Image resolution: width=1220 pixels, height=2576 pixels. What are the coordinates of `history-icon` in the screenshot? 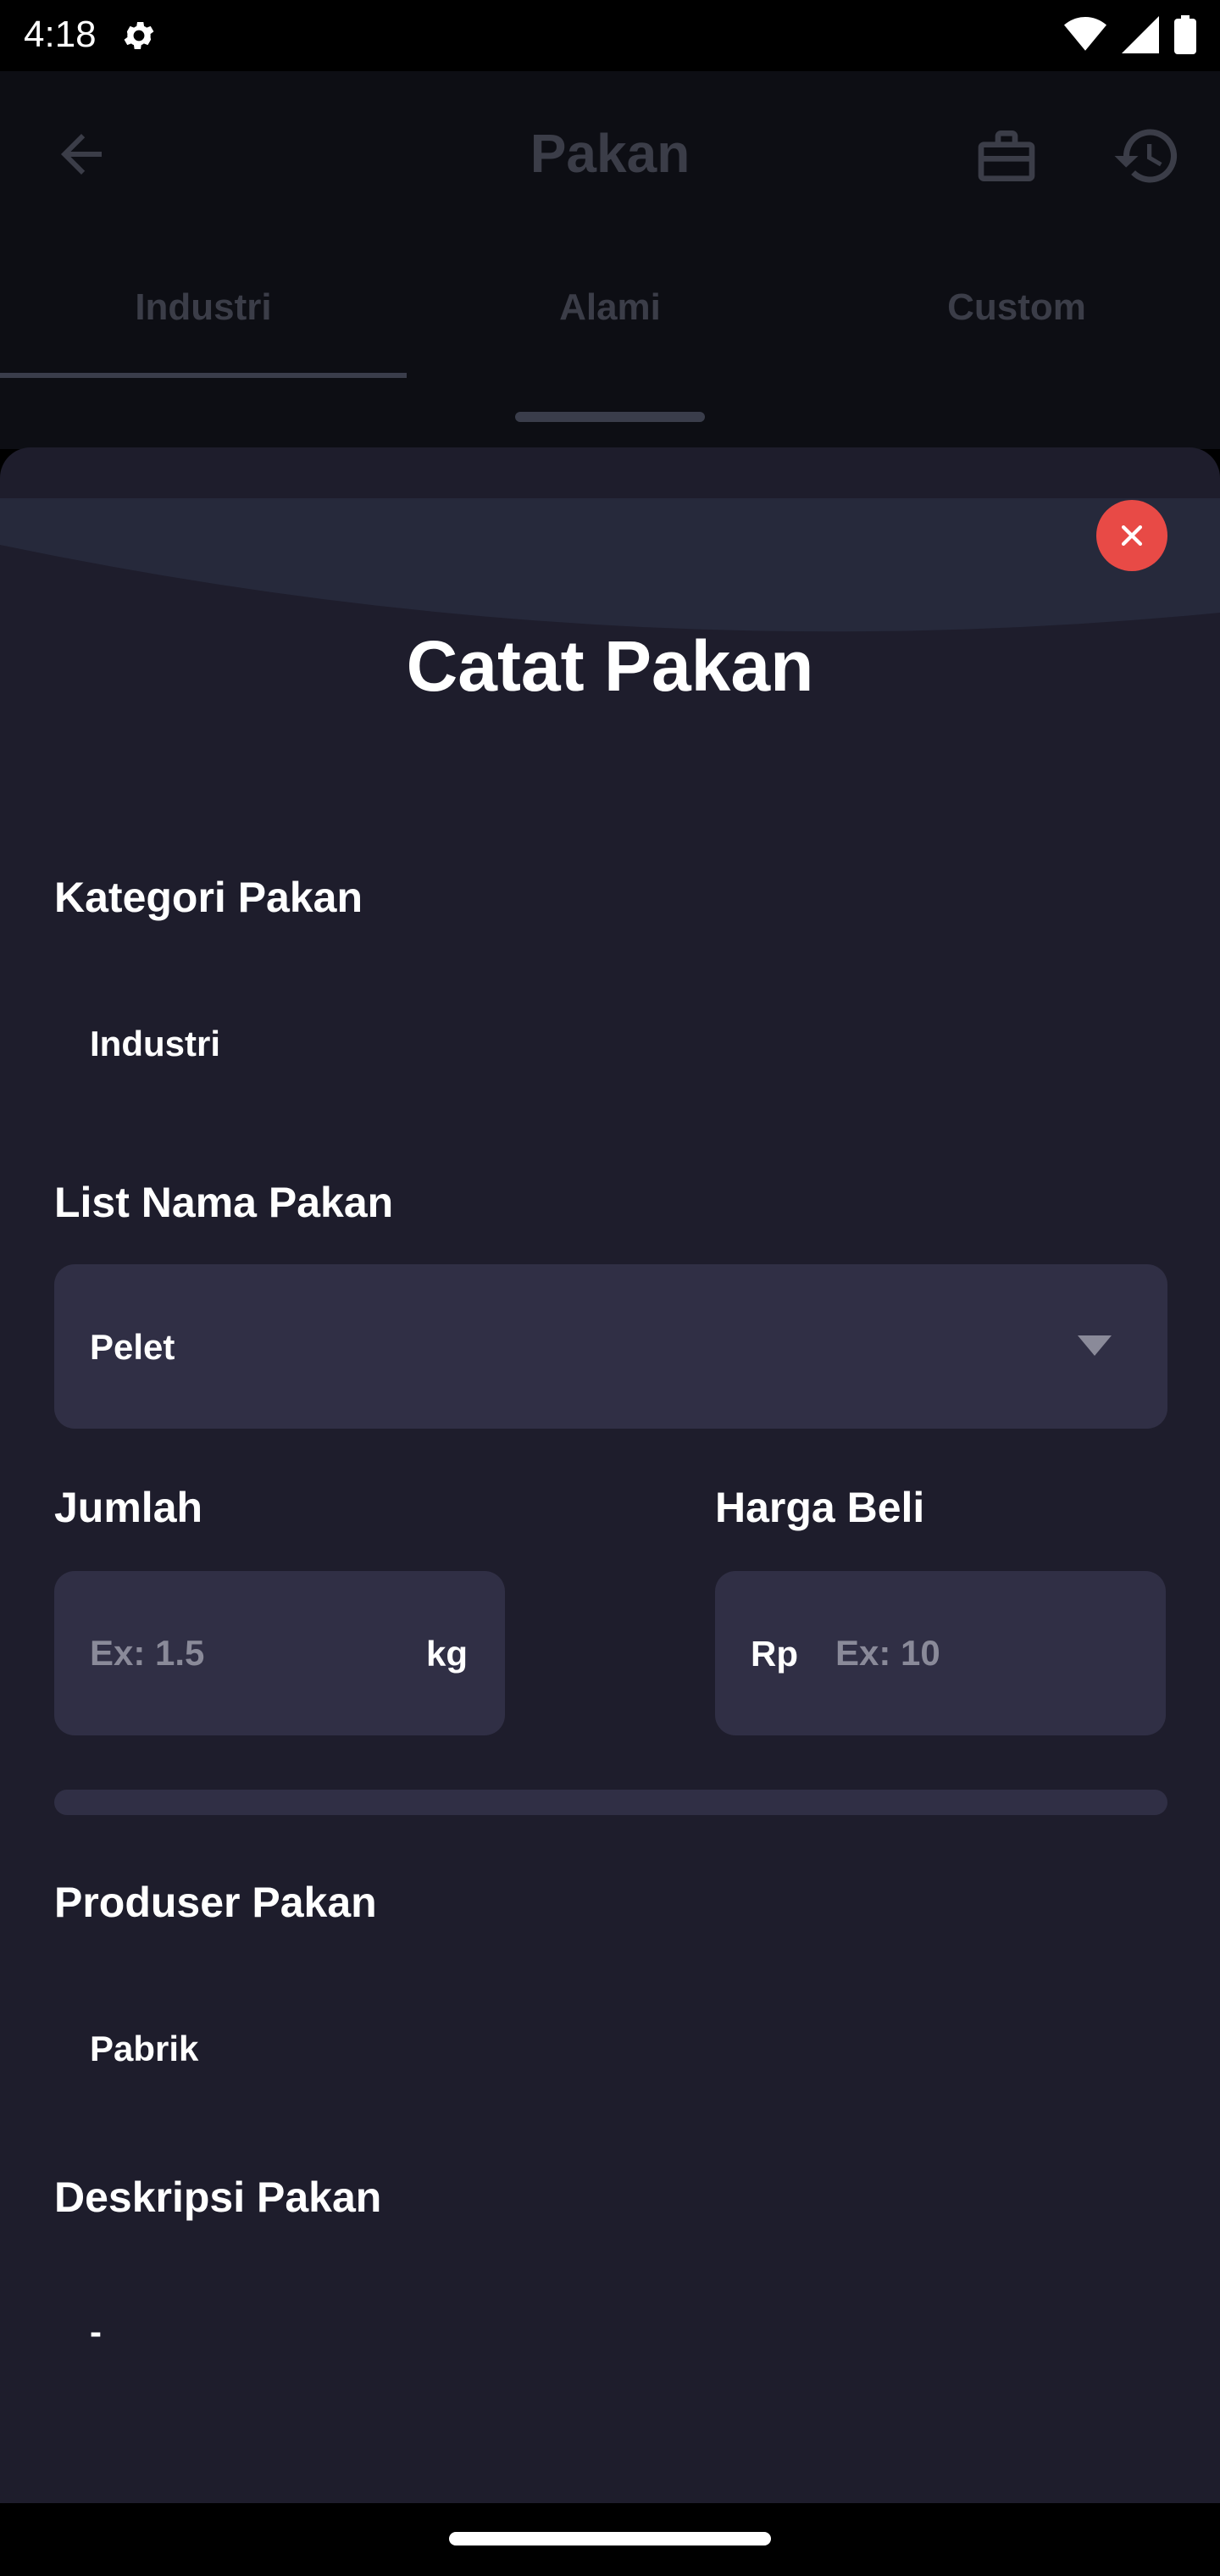 It's located at (1147, 156).